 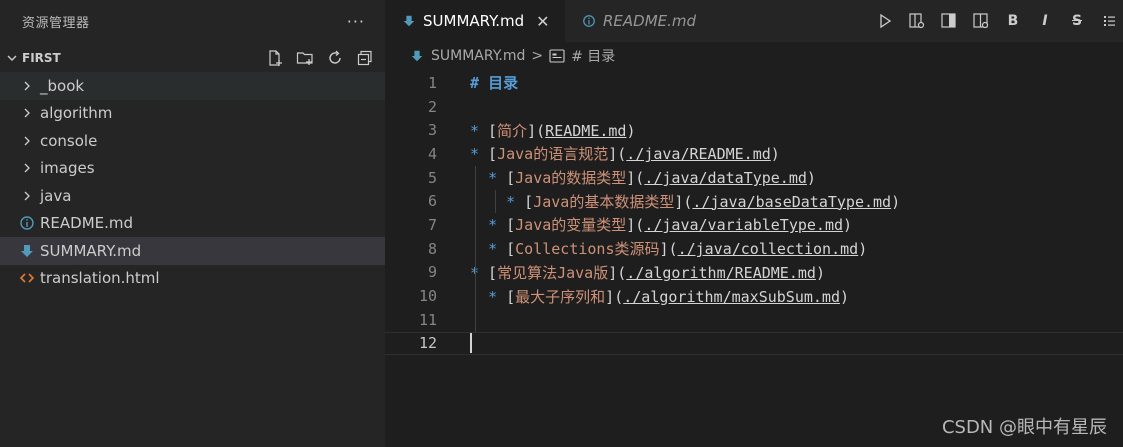 What do you see at coordinates (885, 21) in the screenshot?
I see `run-icon` at bounding box center [885, 21].